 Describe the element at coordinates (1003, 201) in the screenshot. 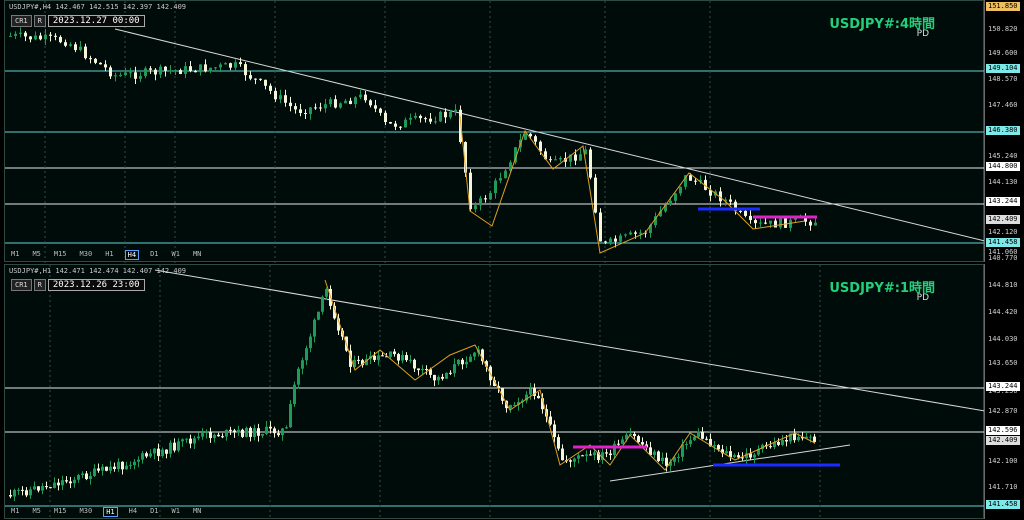

I see `price-level-tag: 143.244` at that location.